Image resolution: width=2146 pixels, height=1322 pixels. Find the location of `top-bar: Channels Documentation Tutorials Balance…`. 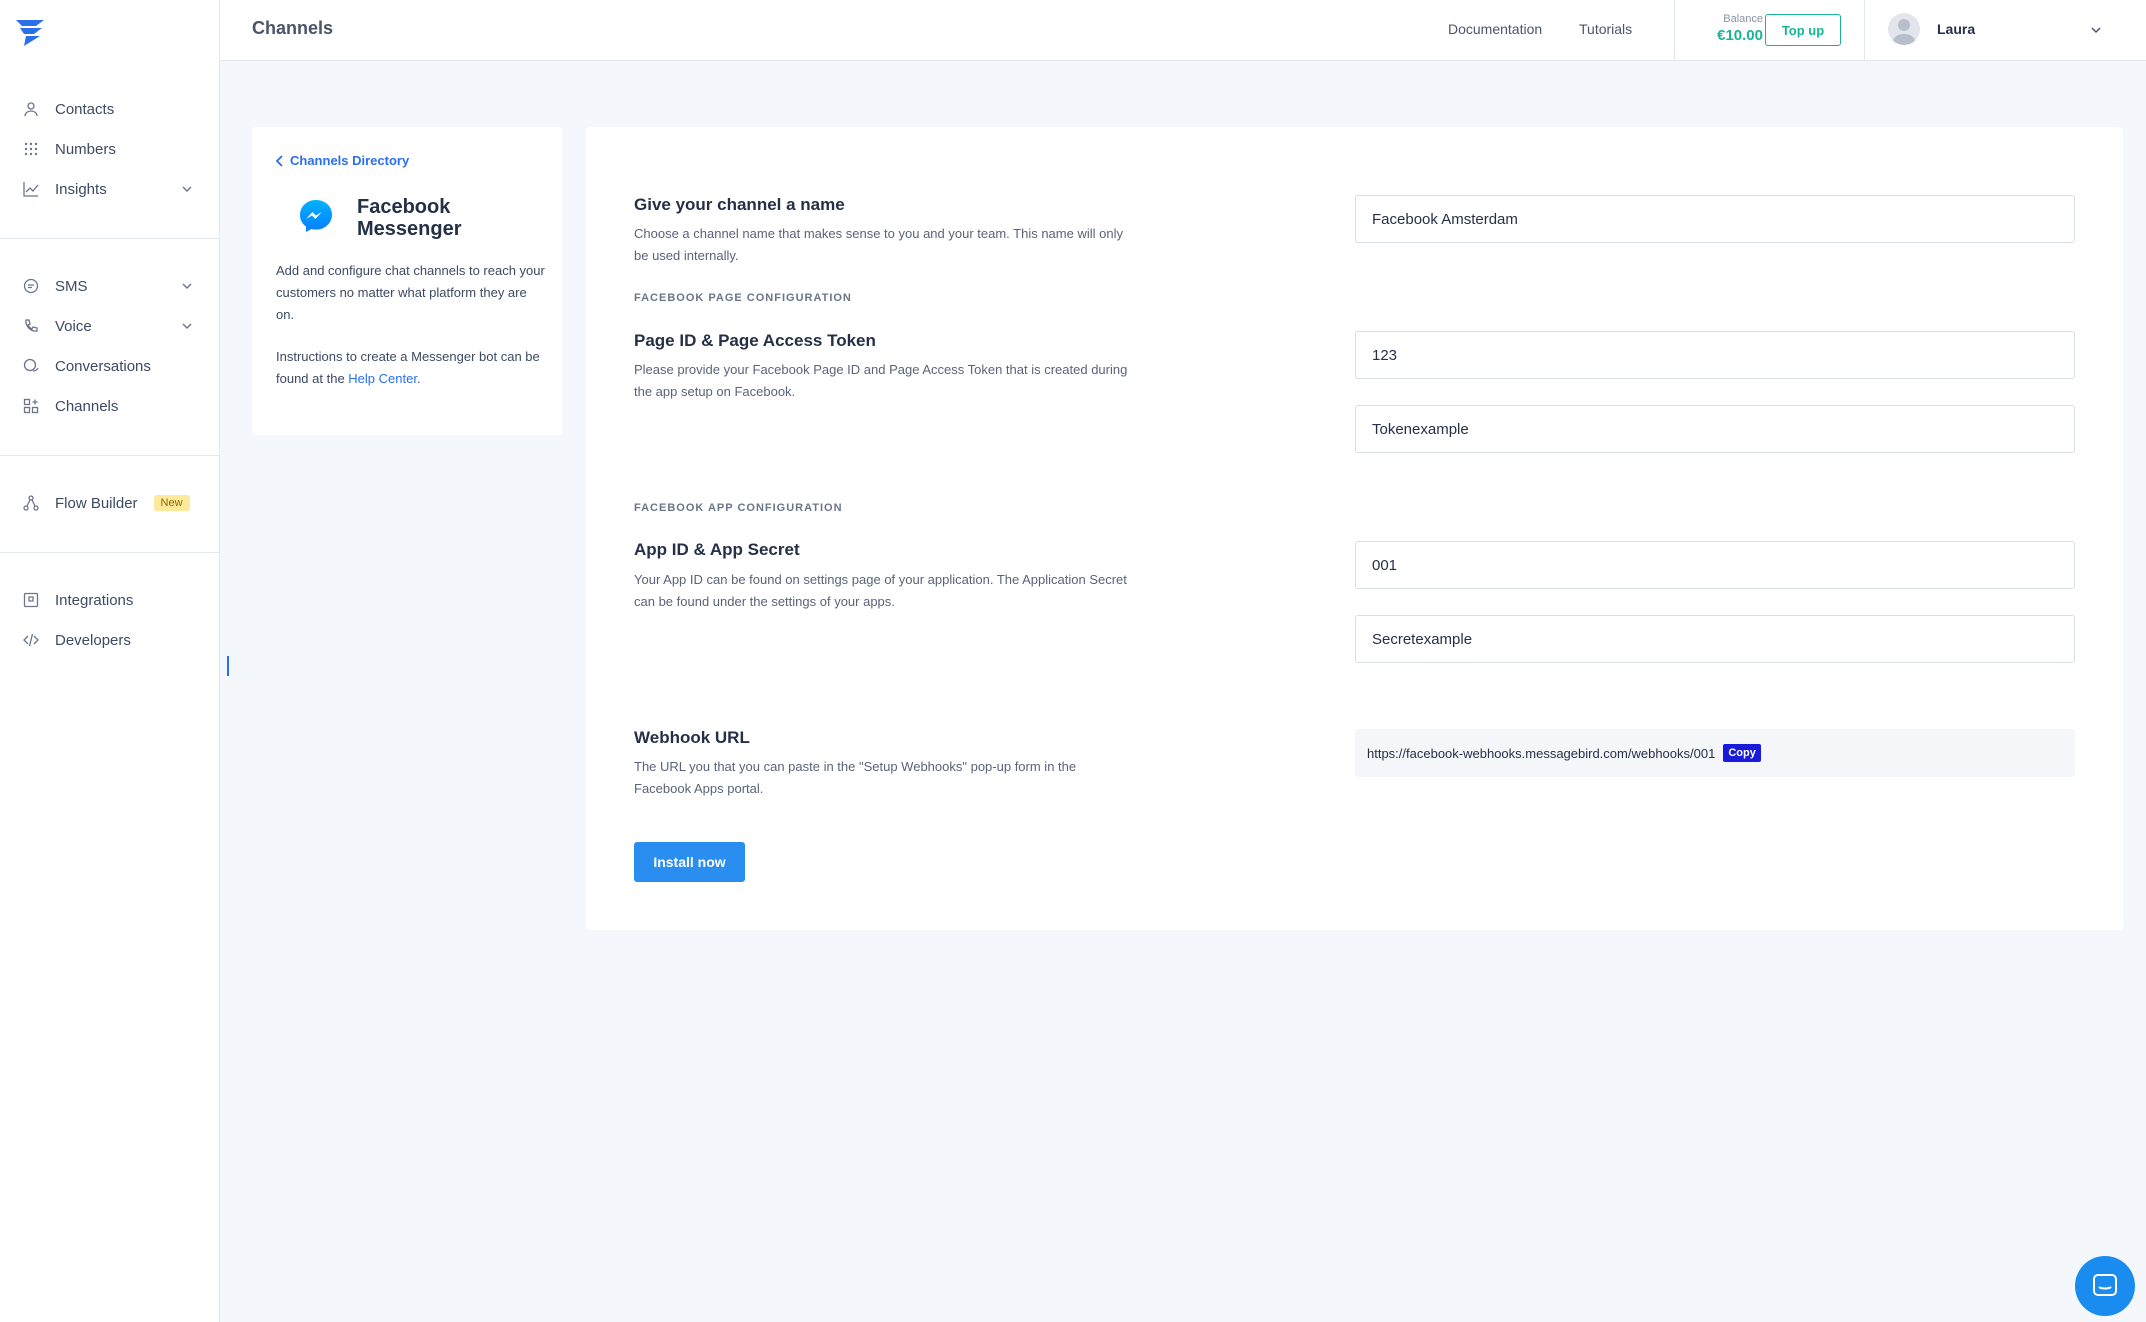

top-bar: Channels Documentation Tutorials Balance… is located at coordinates (1183, 30).